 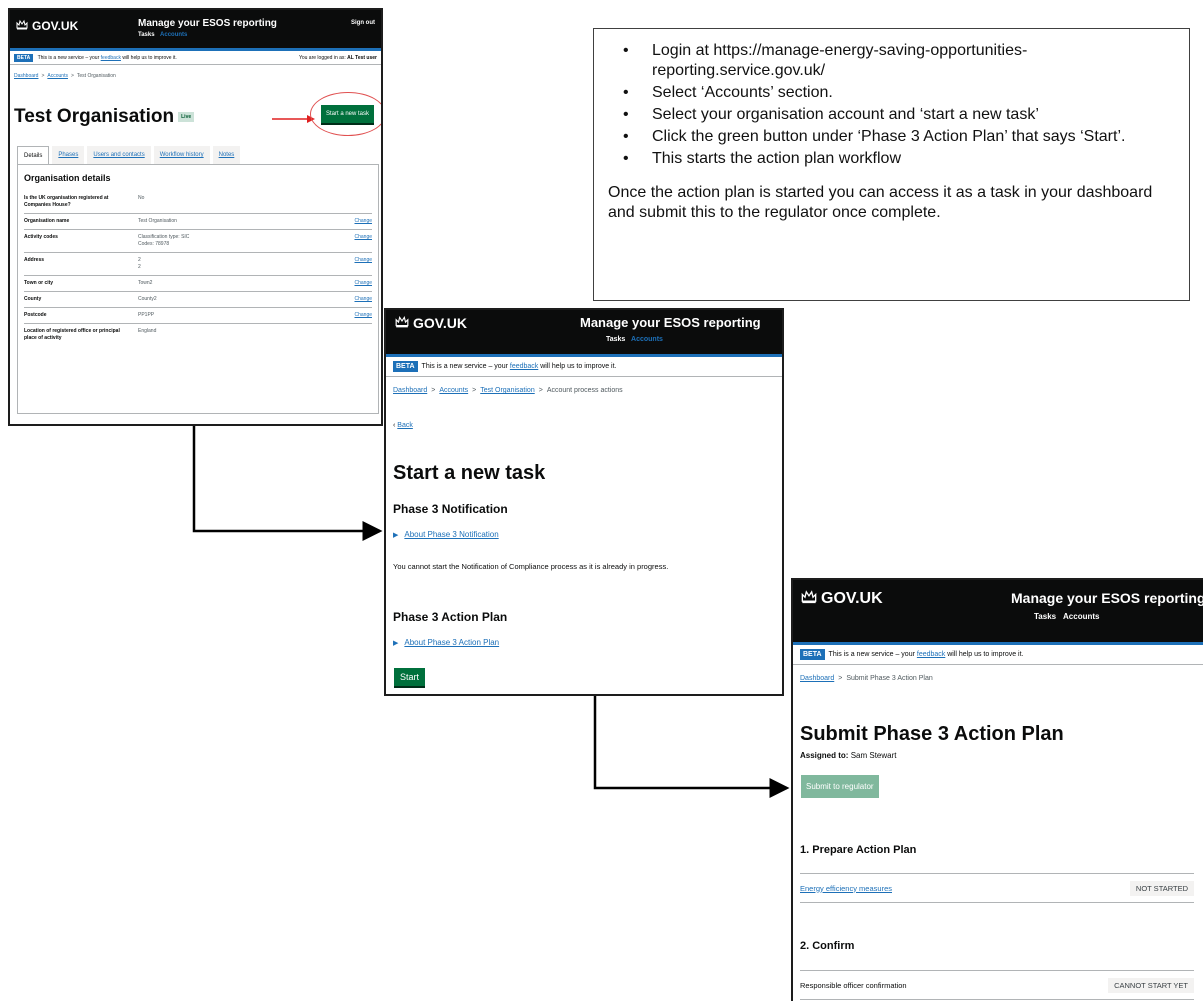 I want to click on tab-phases: Phases, so click(x=68, y=155).